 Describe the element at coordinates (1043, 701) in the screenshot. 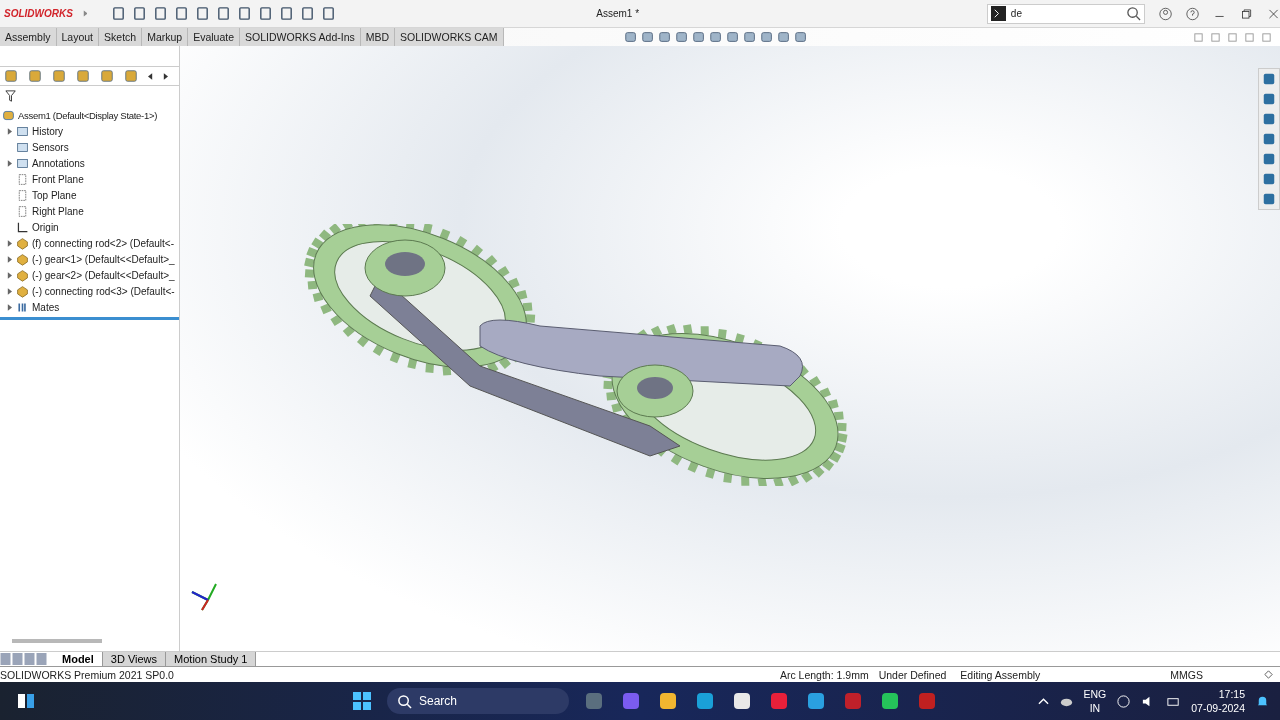

I see `chevron-up-icon` at that location.